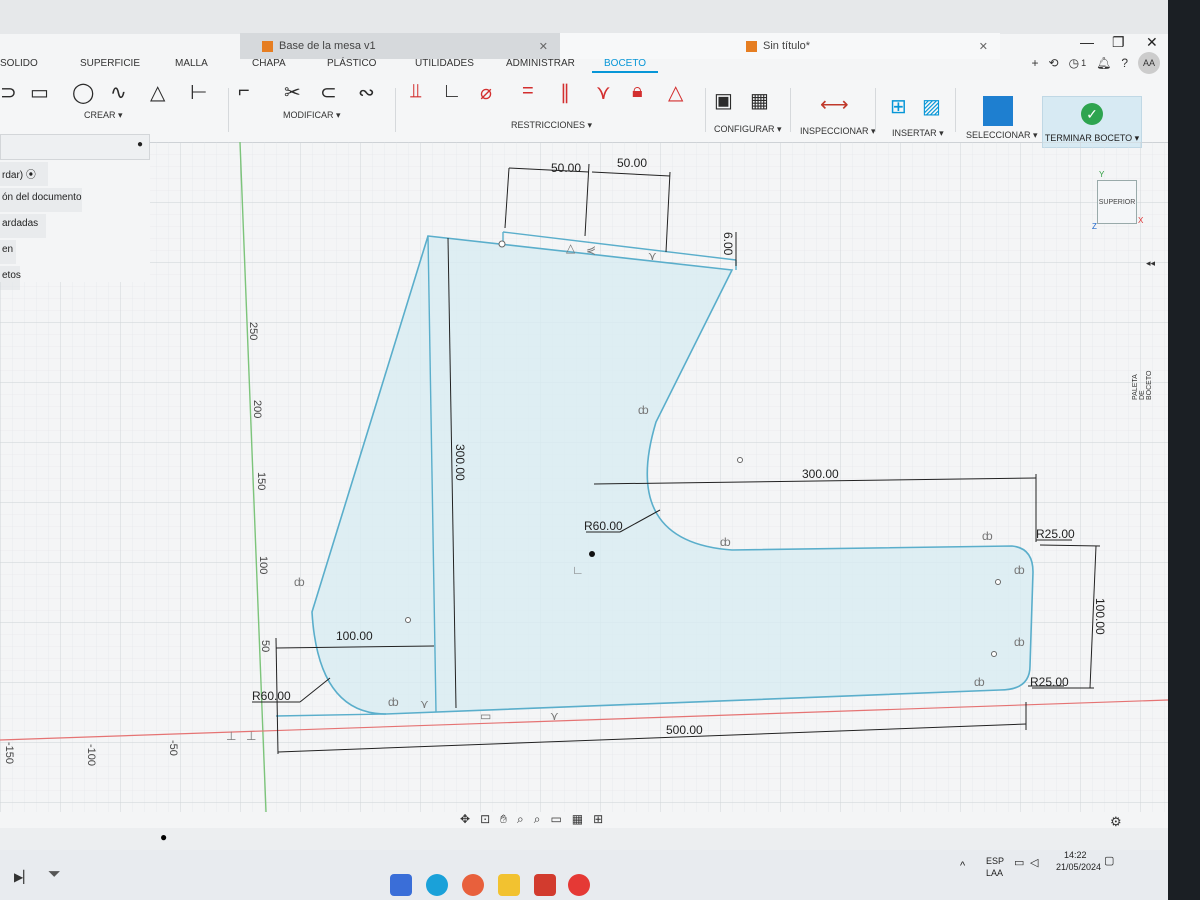  Describe the element at coordinates (603, 92) in the screenshot. I see `coincident-icon: ⋎` at that location.